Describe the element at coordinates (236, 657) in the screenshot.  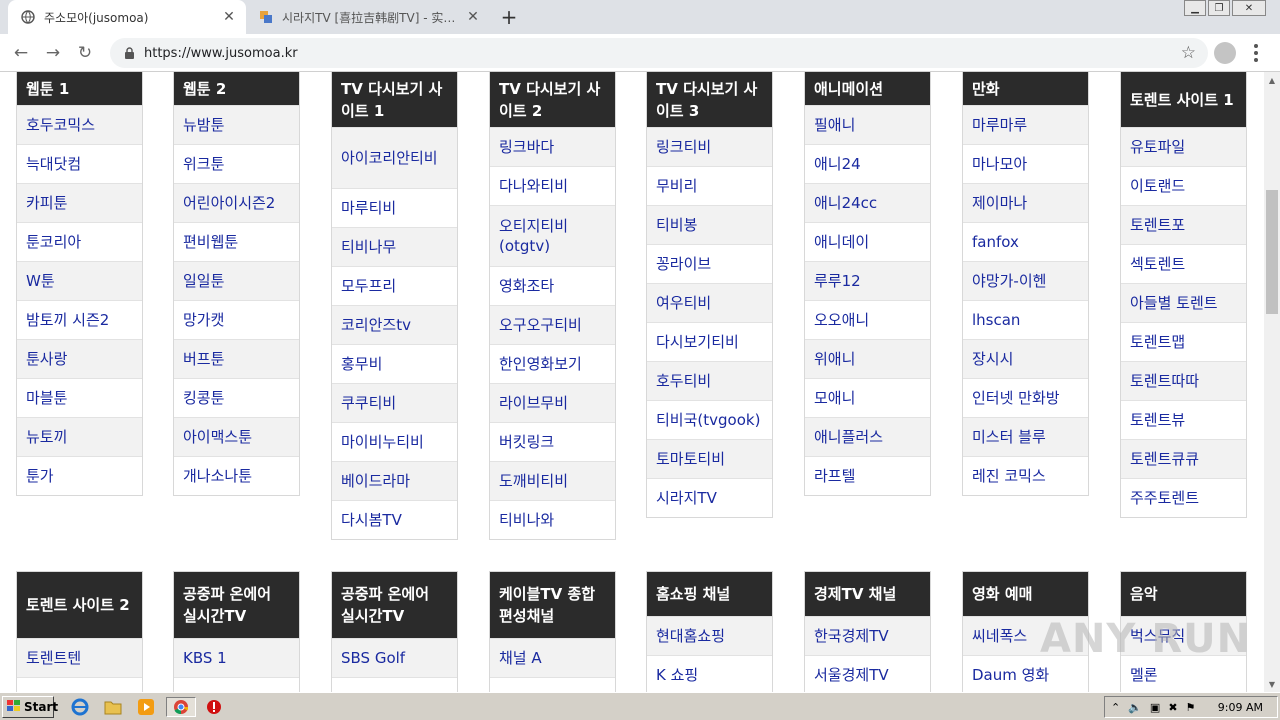
I see `site-link: KBS 1` at that location.